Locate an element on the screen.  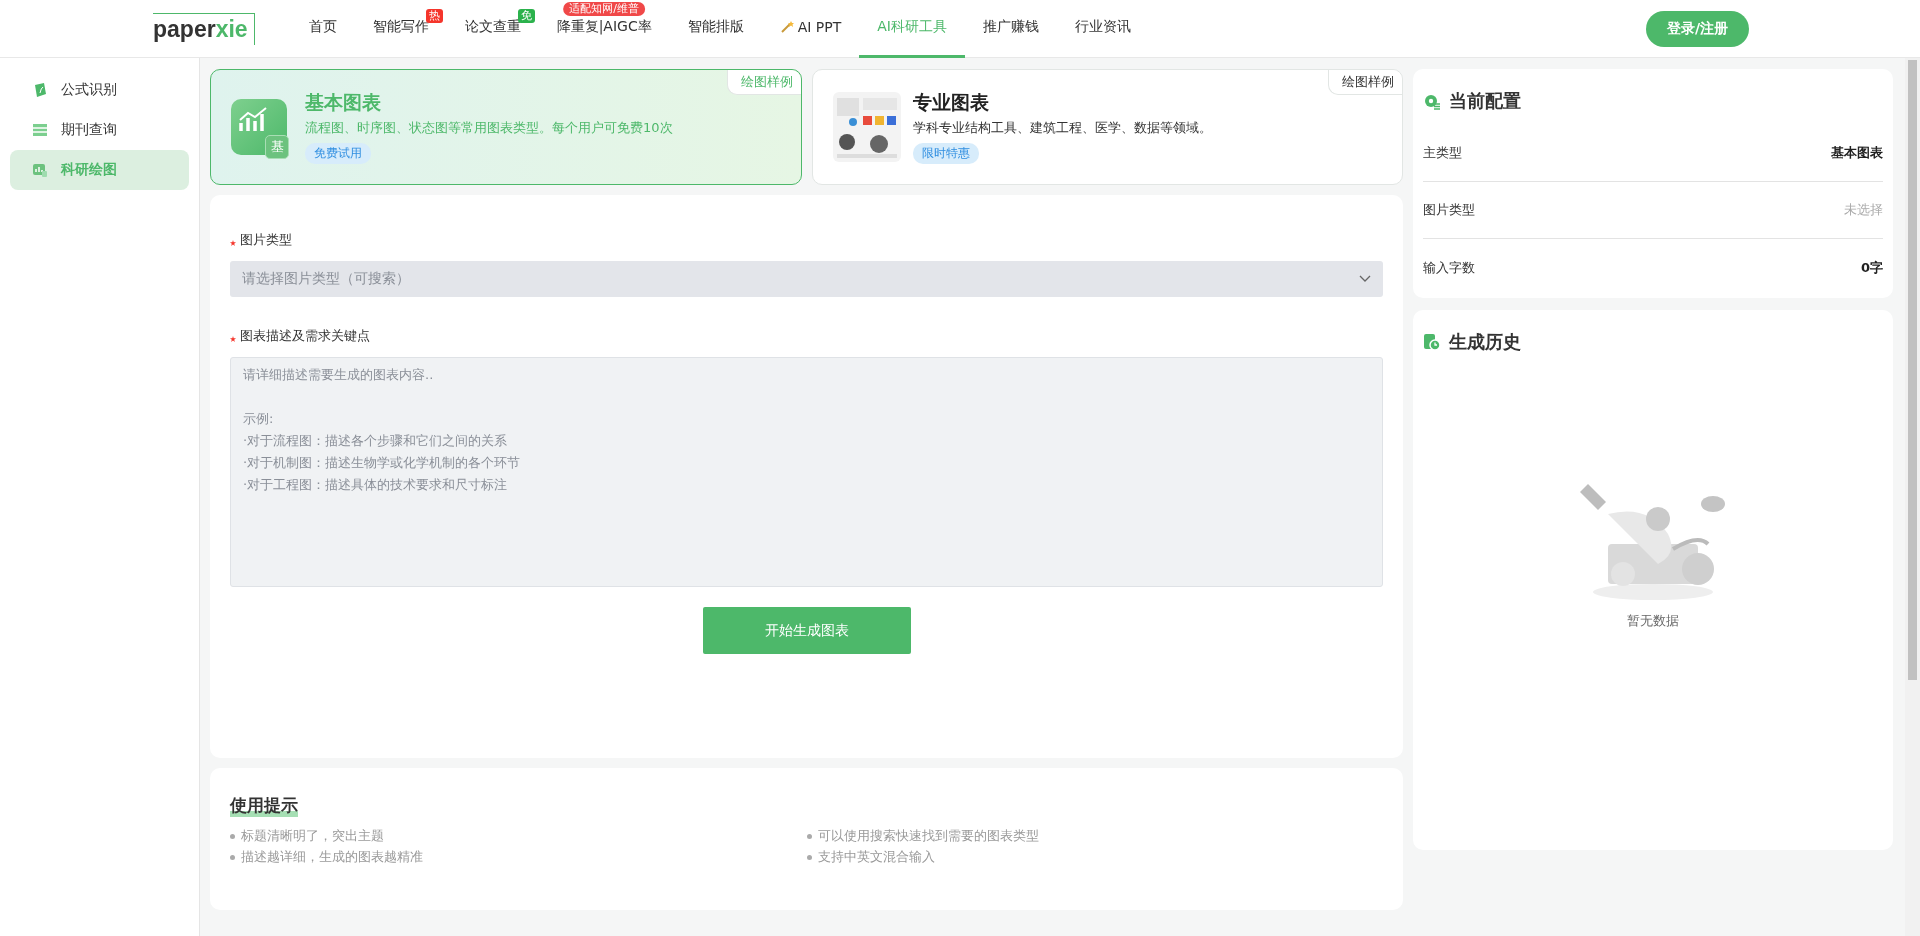
history-icon is located at coordinates (1432, 342).